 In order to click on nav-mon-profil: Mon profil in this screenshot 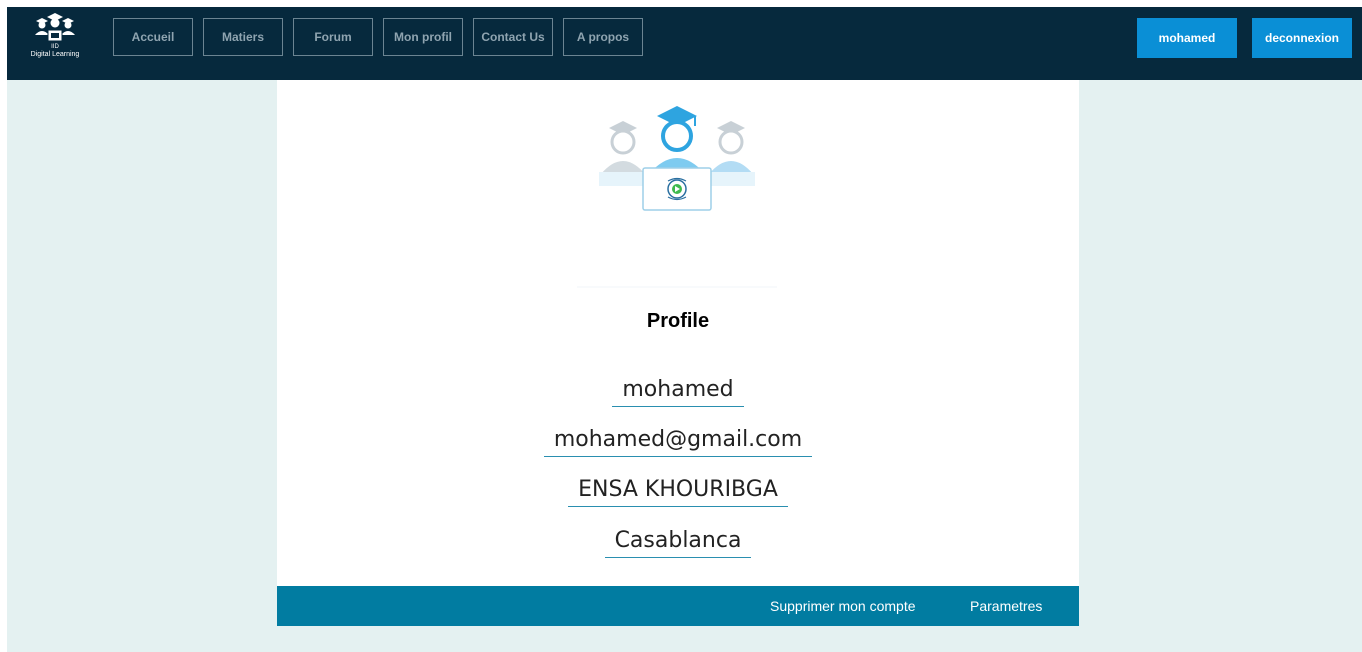, I will do `click(423, 37)`.